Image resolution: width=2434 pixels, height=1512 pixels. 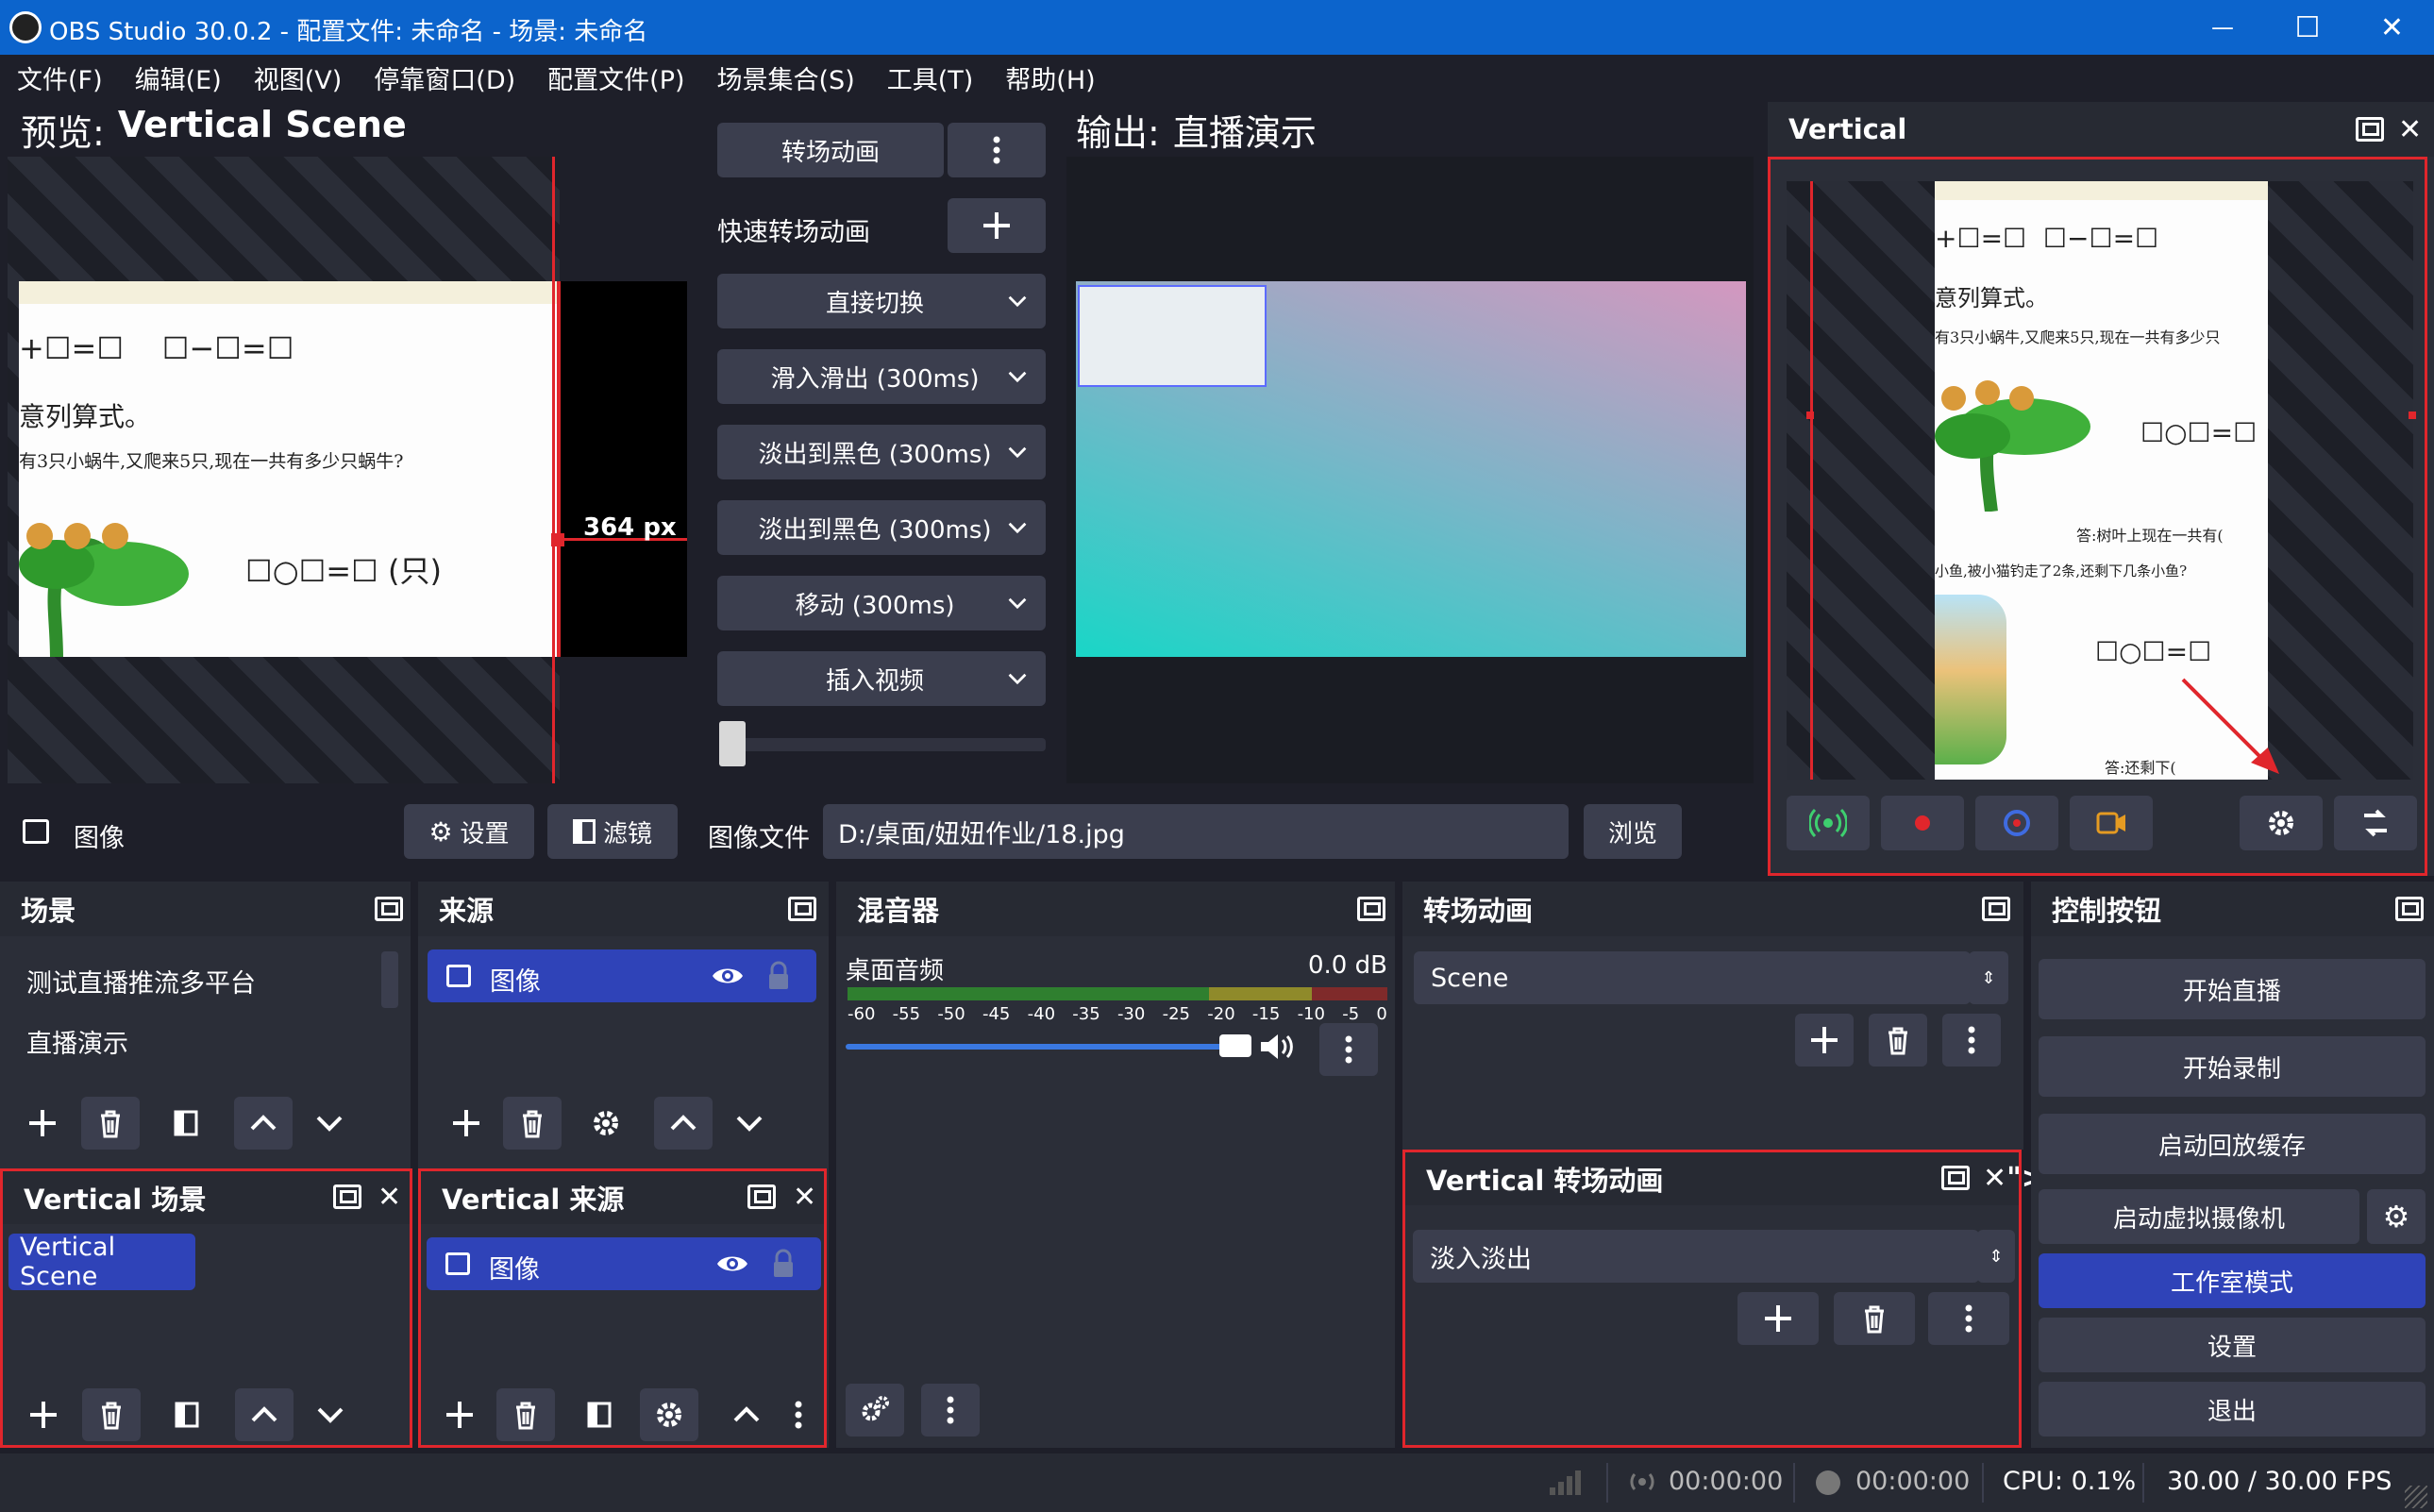 I want to click on scenes-scrollbar, so click(x=389, y=979).